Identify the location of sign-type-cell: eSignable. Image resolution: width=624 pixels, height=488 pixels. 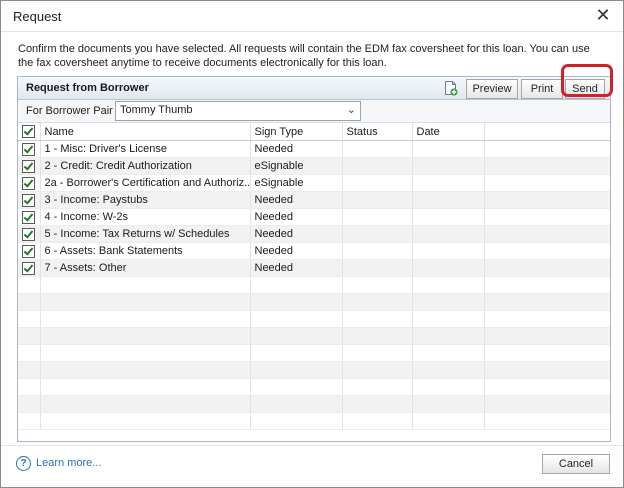
(296, 183).